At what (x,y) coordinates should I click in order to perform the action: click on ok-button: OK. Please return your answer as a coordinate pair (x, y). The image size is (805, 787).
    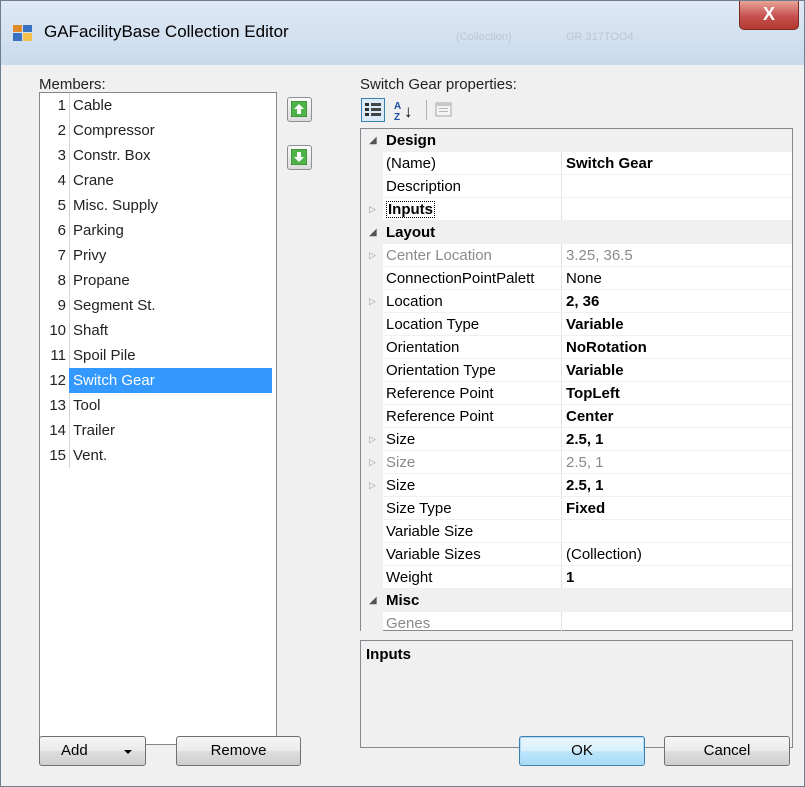
    Looking at the image, I should click on (582, 751).